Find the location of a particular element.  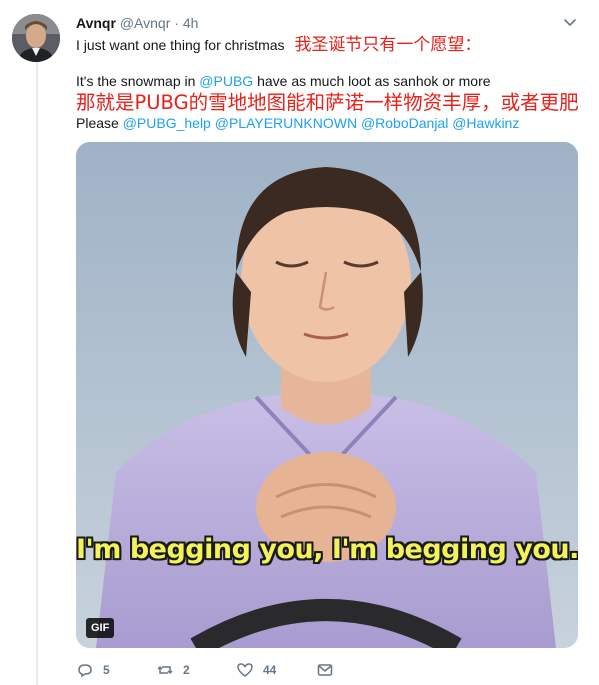

avatar is located at coordinates (36, 38).